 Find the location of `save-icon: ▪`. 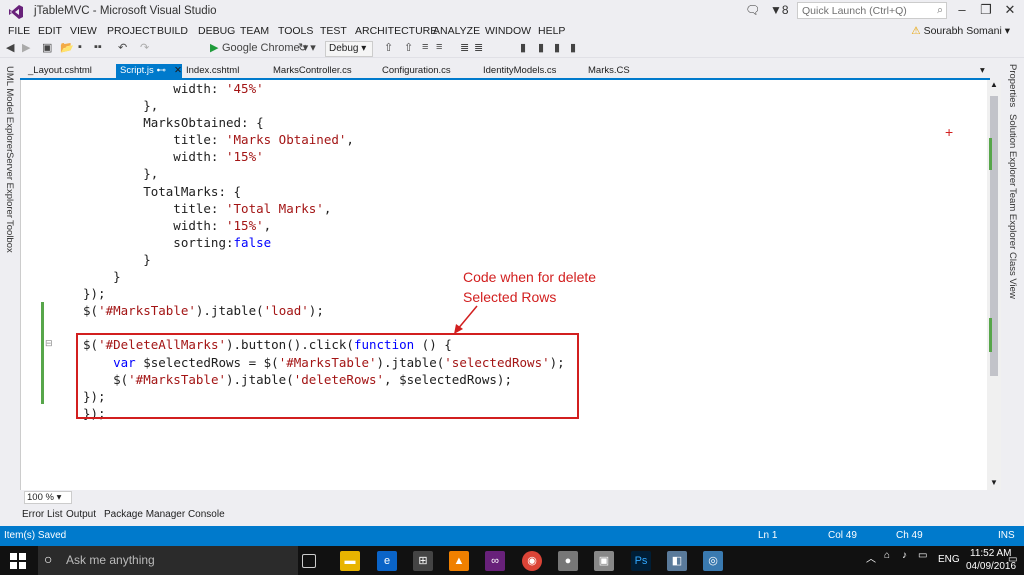

save-icon: ▪ is located at coordinates (80, 47).